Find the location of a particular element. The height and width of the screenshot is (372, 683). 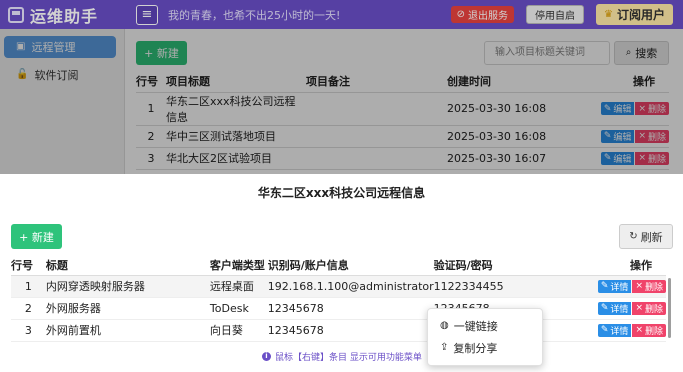

table-row: 3 外网前置机 向日葵 12345678 ✎ 详情 × 删除 is located at coordinates (338, 330).